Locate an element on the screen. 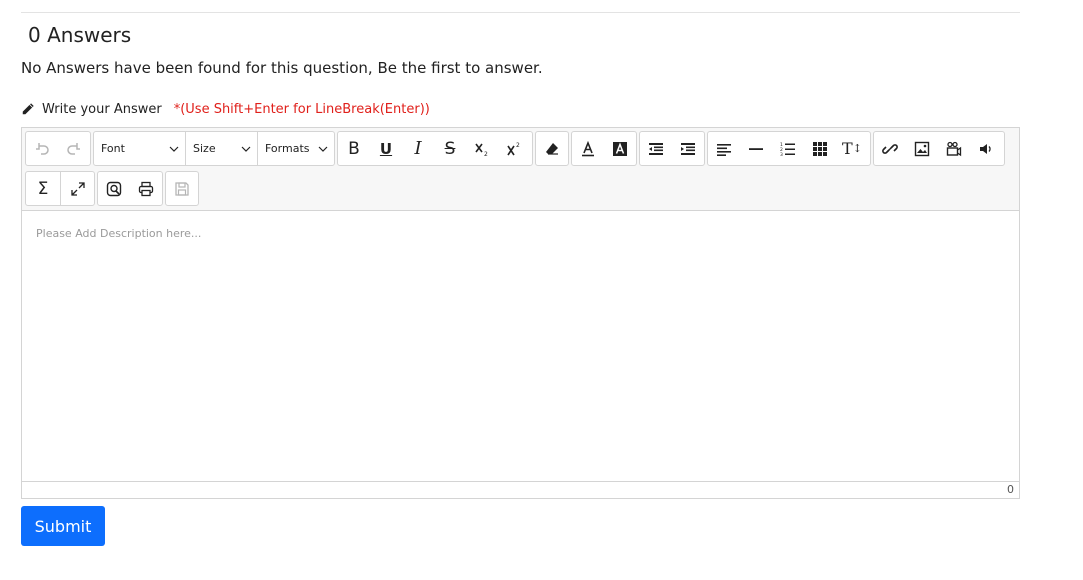  video-icon is located at coordinates (954, 148).